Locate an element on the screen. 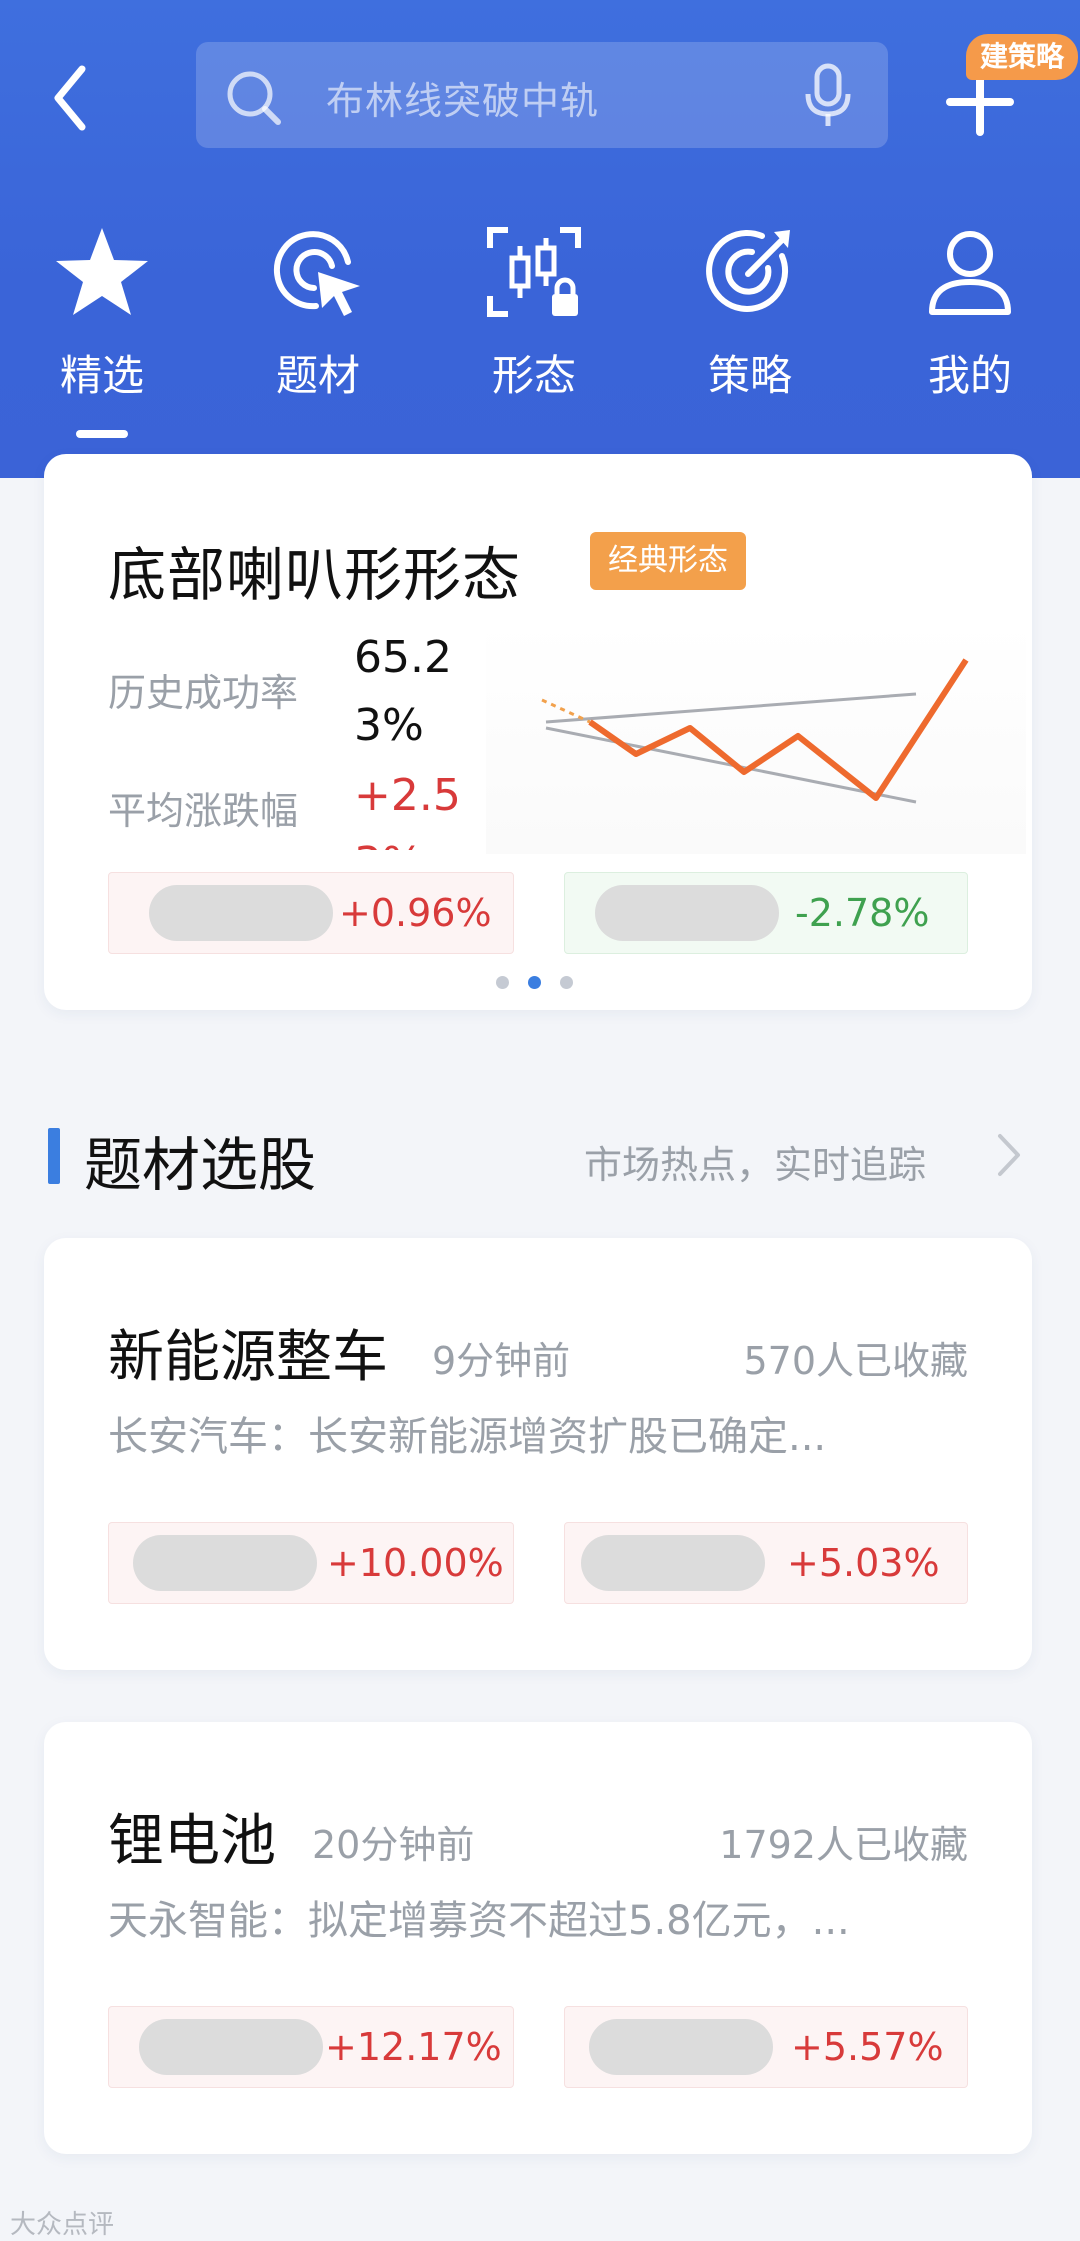 This screenshot has height=2241, width=1080. theme-stock-2: +5.03% is located at coordinates (766, 1563).